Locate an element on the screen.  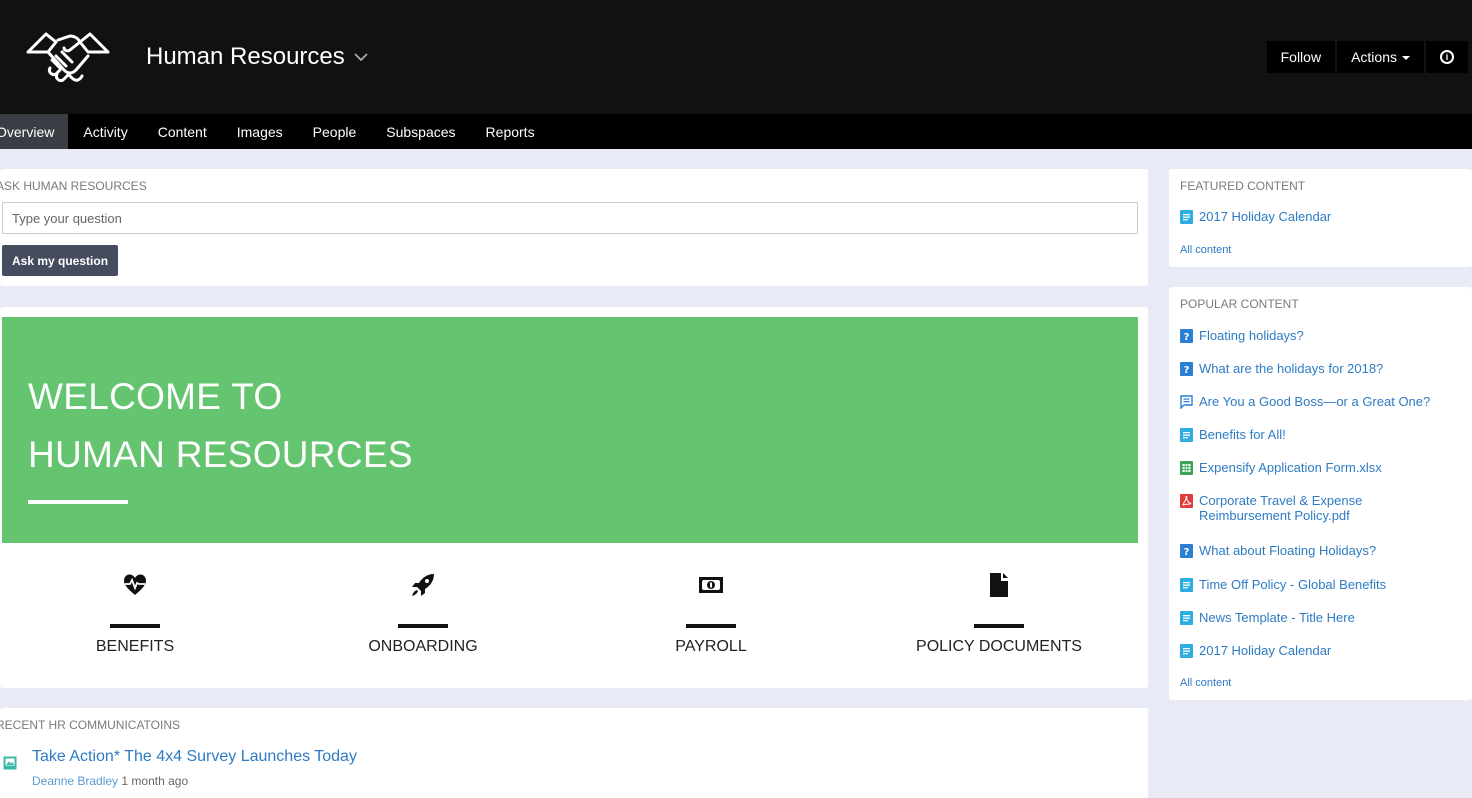
featured-item: 2017 Holiday Calendar is located at coordinates (1255, 216).